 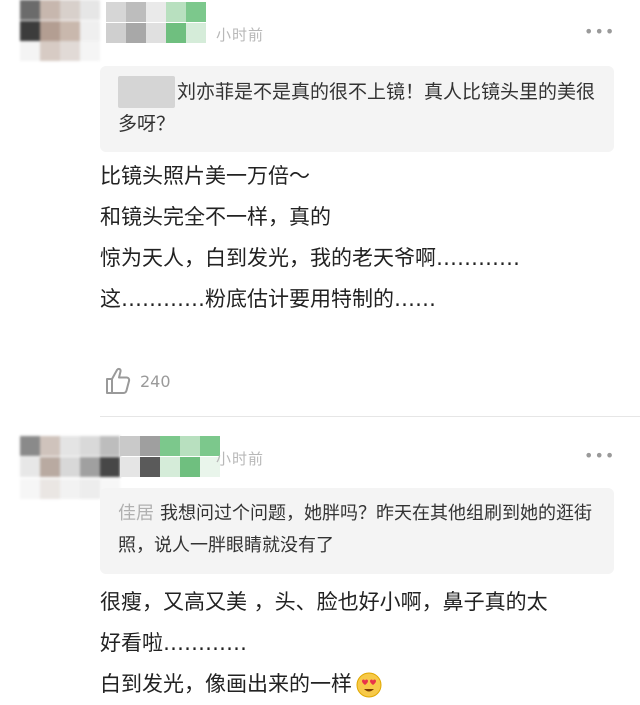 What do you see at coordinates (155, 381) in the screenshot?
I see `like-count: 240` at bounding box center [155, 381].